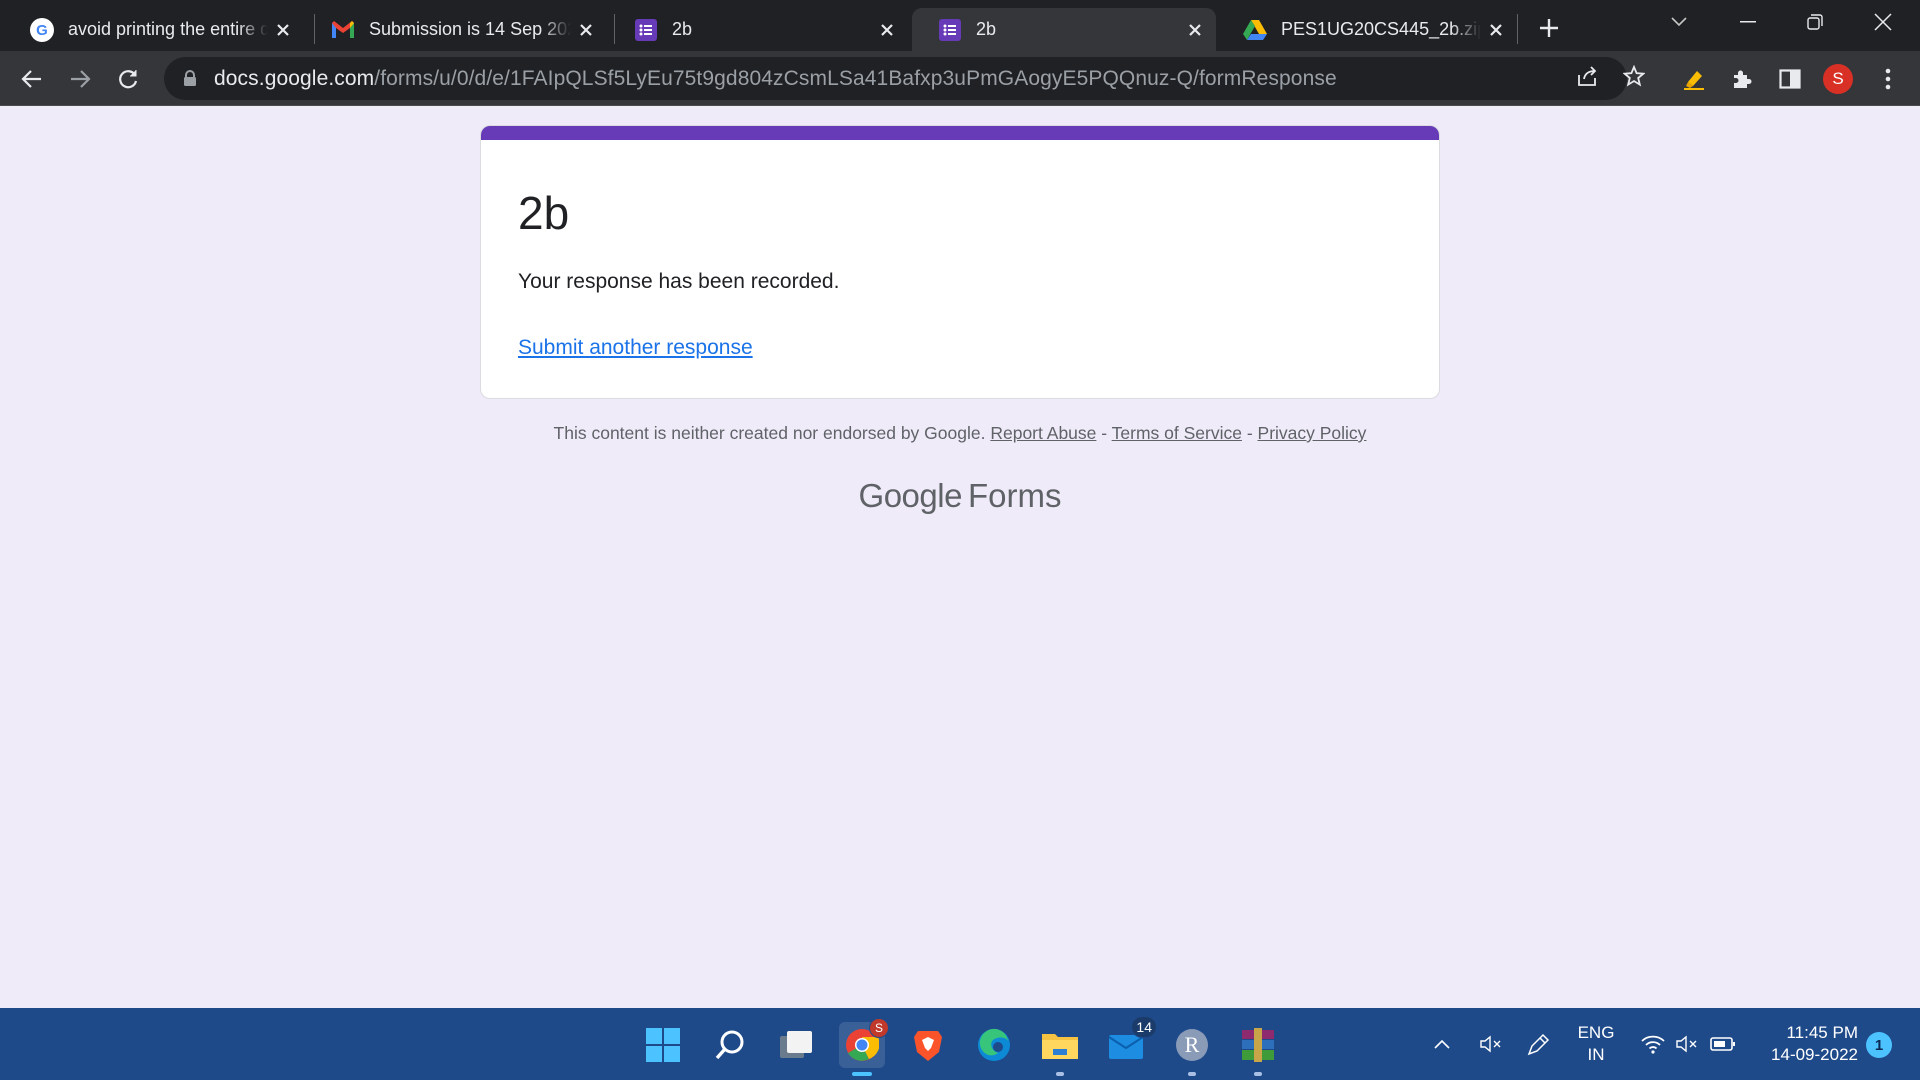 The image size is (1920, 1080). I want to click on url-host: docs.google.com, so click(294, 78).